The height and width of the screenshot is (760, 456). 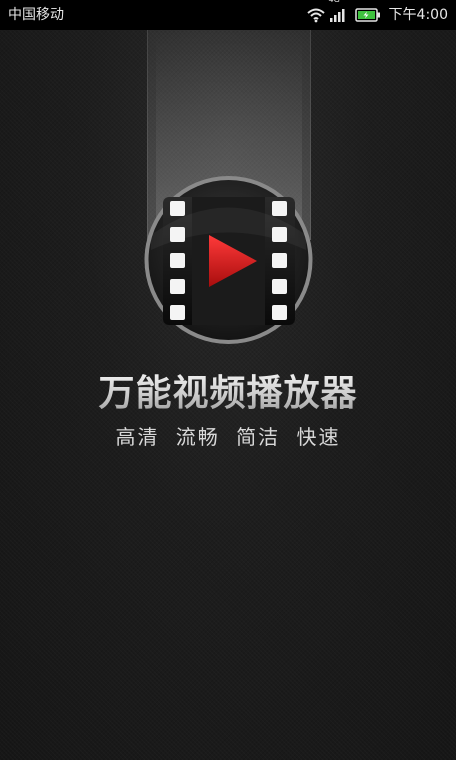 I want to click on status-icons: 4G 下午4:00, so click(x=377, y=15).